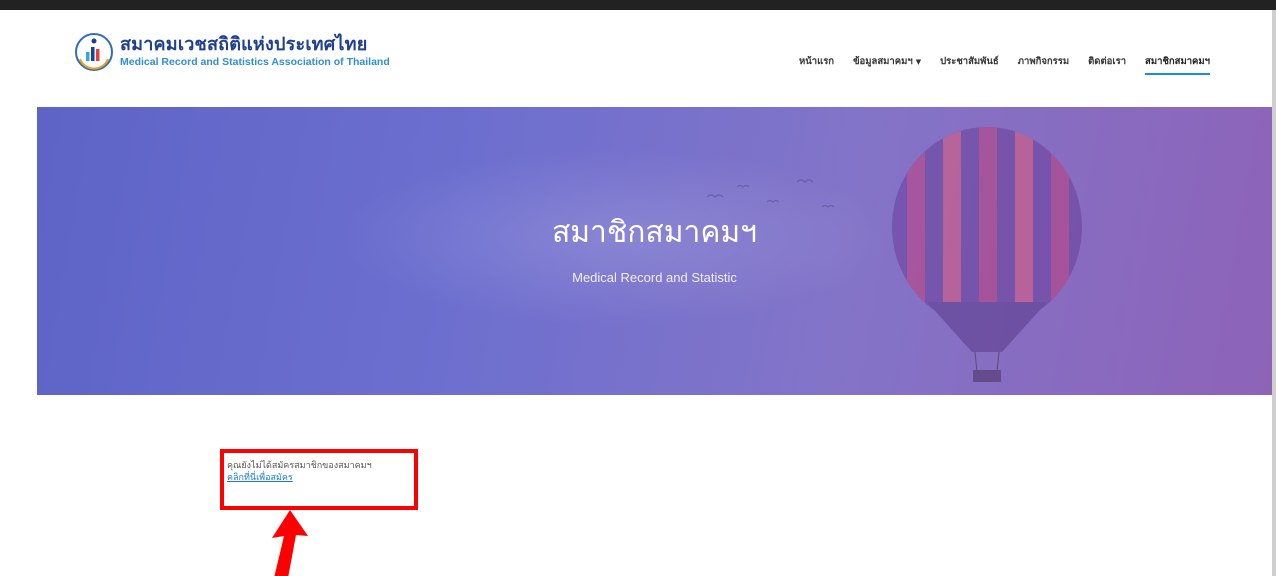  What do you see at coordinates (883, 61) in the screenshot?
I see `nav-item-label: ข้อมูลสมาคมฯ` at bounding box center [883, 61].